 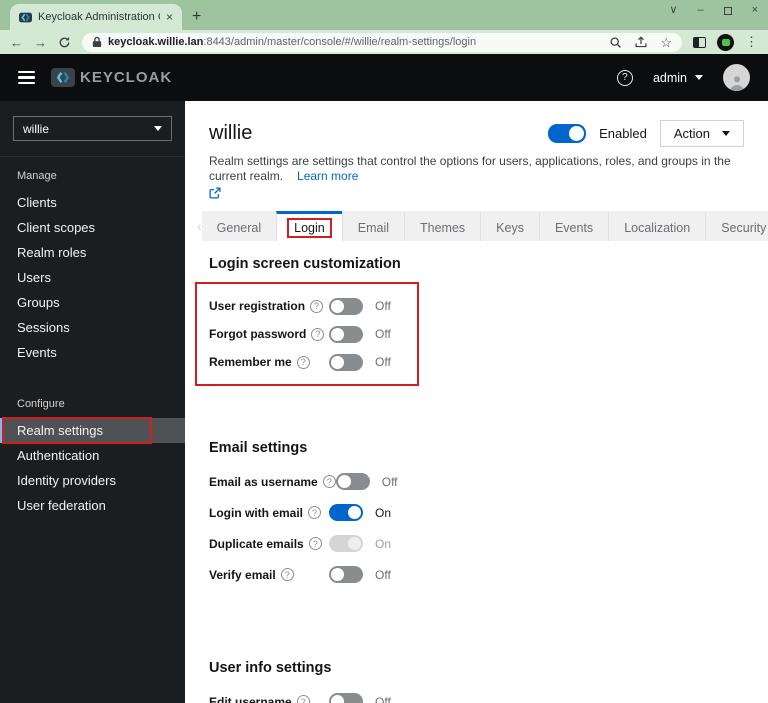 I want to click on sidebar-item-user-federation: User federation, so click(x=92, y=505).